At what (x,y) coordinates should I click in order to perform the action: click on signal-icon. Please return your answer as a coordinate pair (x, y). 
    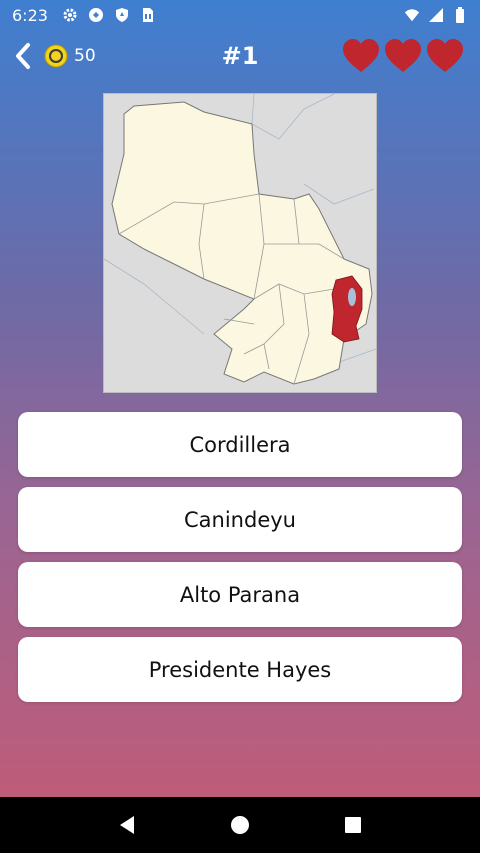
    Looking at the image, I should click on (436, 15).